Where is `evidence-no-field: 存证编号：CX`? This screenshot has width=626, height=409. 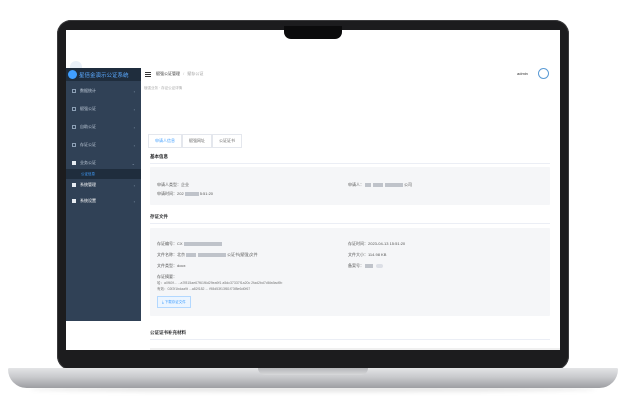
evidence-no-field: 存证编号：CX is located at coordinates (190, 244).